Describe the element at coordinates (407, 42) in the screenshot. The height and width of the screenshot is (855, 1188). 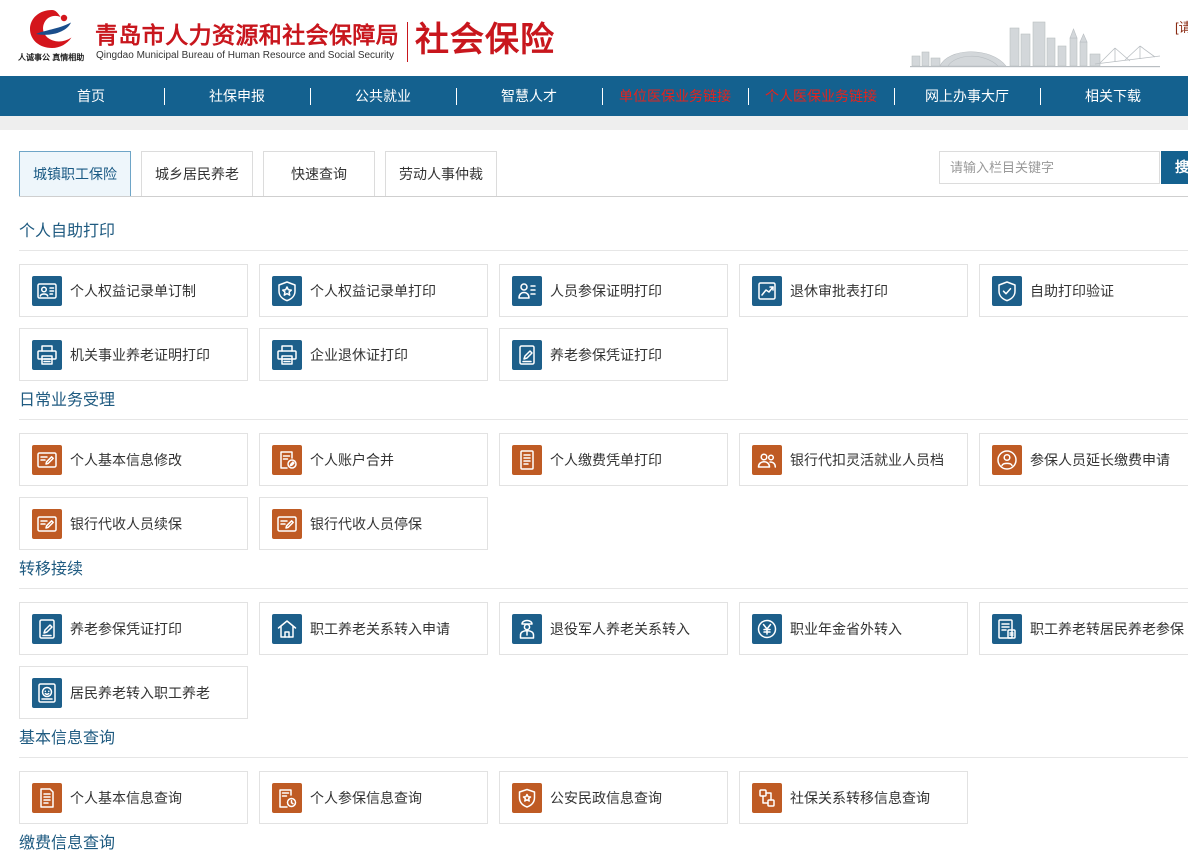
I see `title-divider` at that location.